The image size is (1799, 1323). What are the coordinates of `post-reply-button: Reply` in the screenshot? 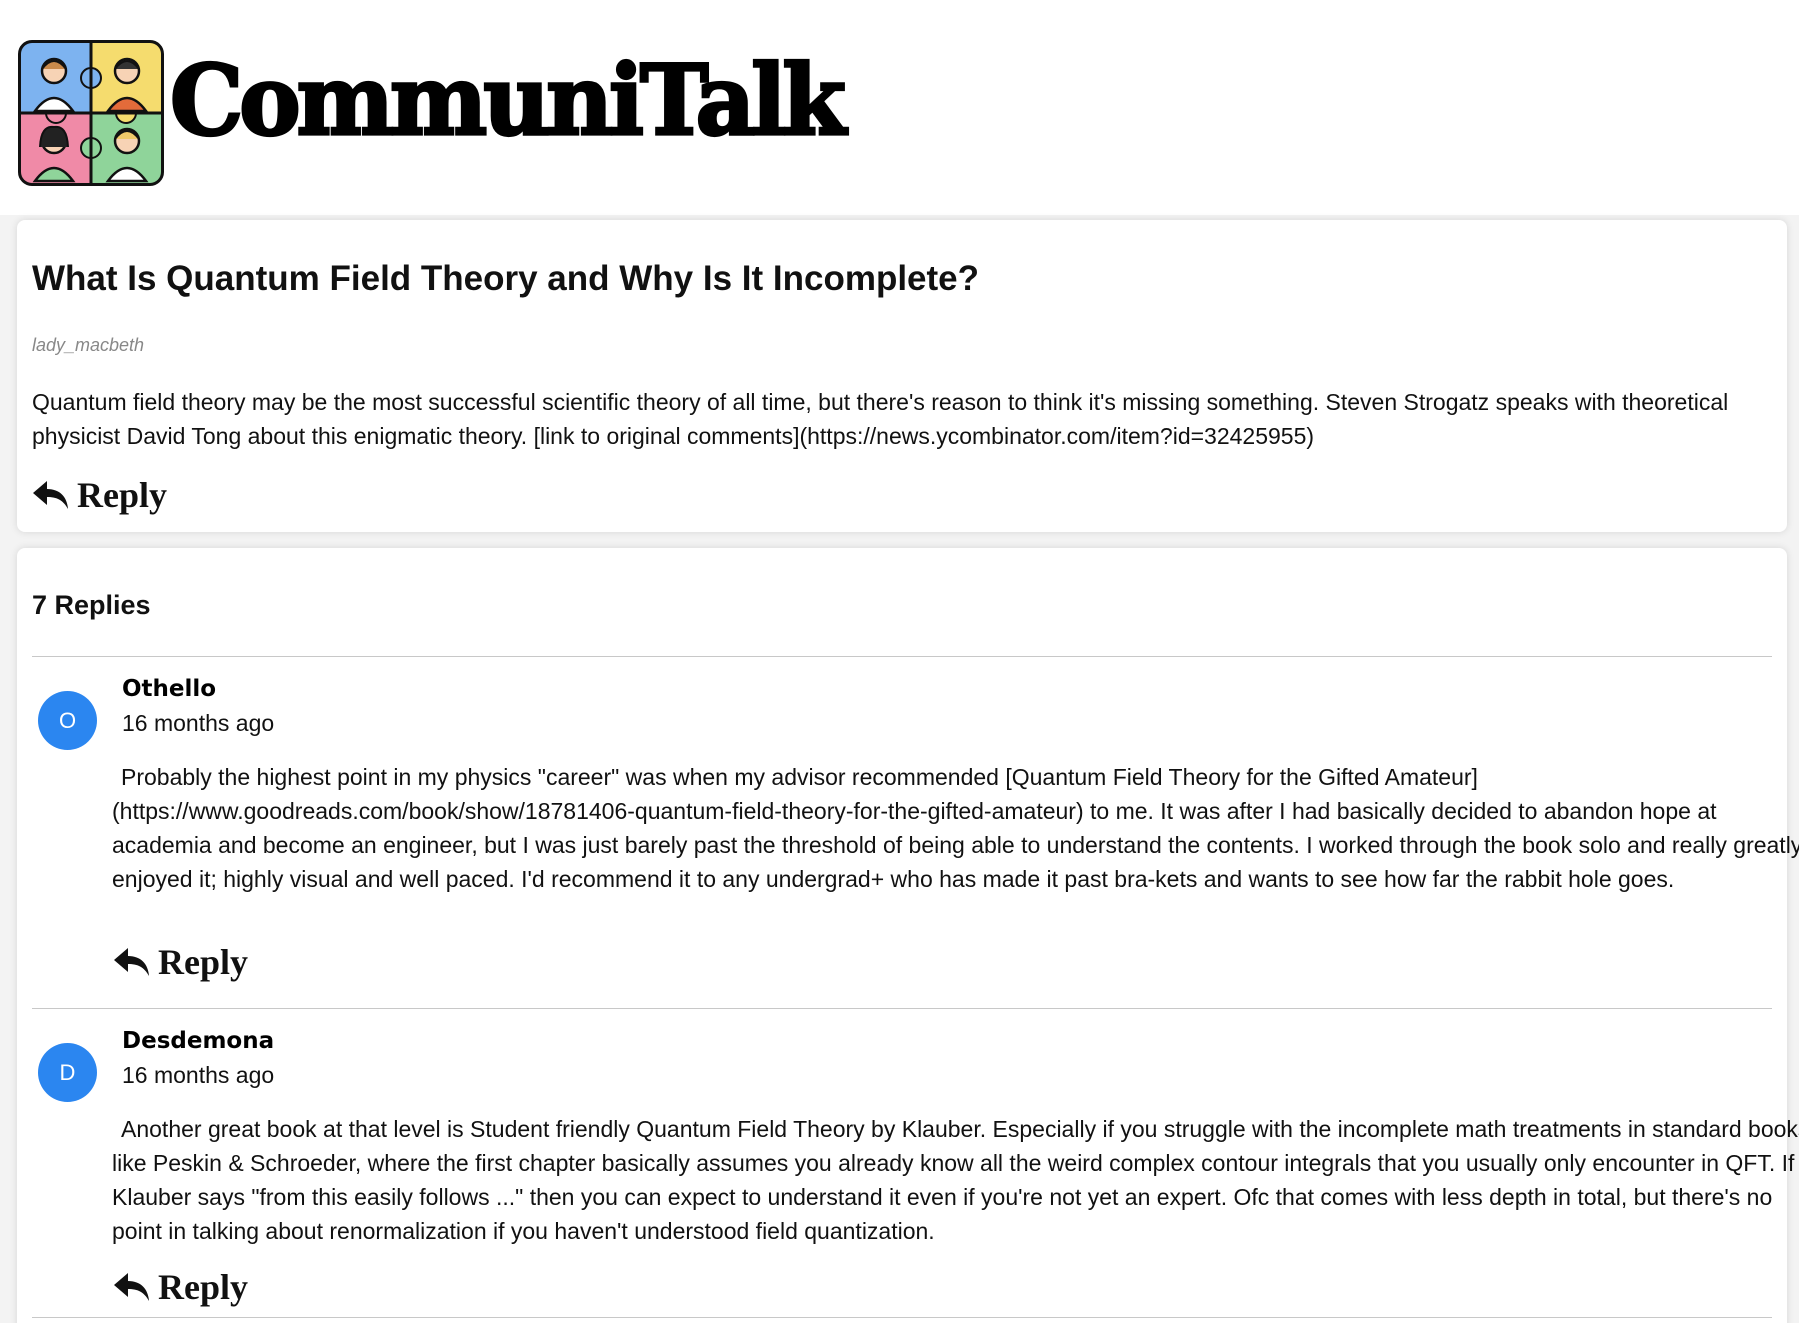 It's located at (99, 495).